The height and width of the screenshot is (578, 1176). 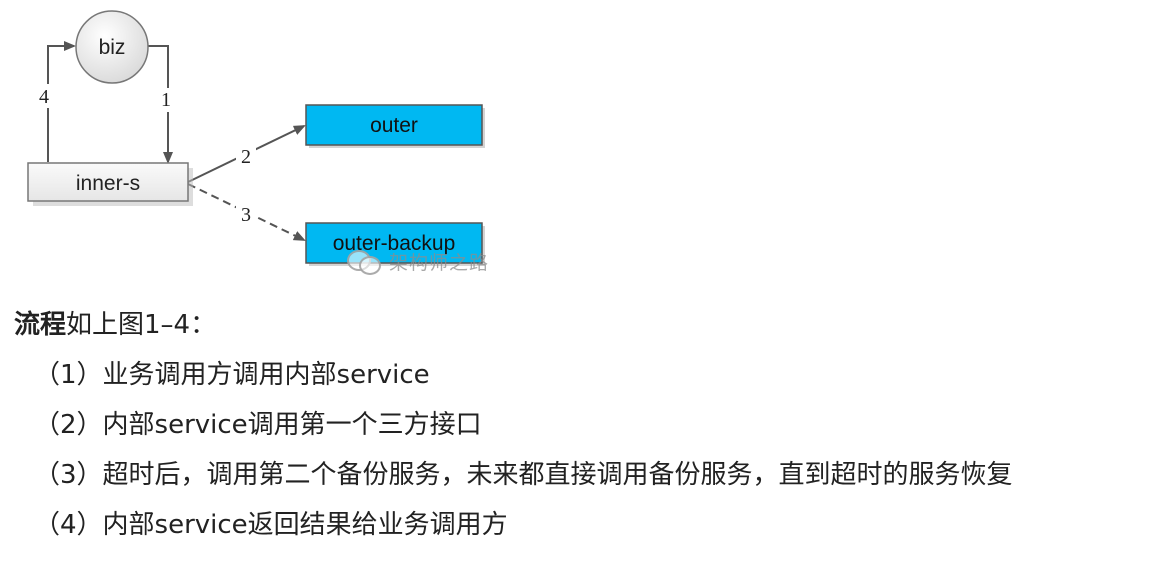 I want to click on node-biz: biz, so click(x=112, y=47).